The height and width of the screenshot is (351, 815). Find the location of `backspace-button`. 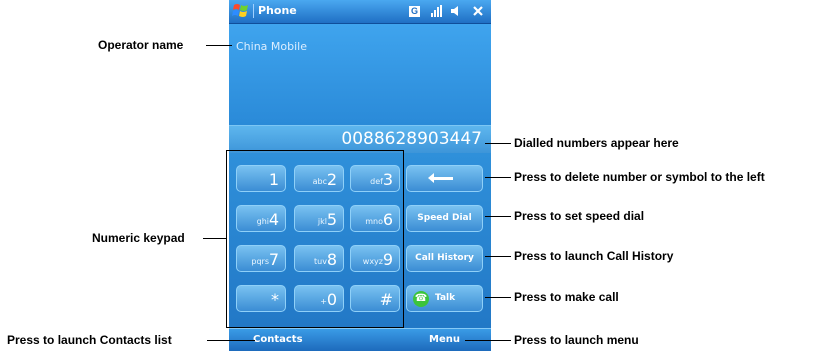

backspace-button is located at coordinates (444, 178).